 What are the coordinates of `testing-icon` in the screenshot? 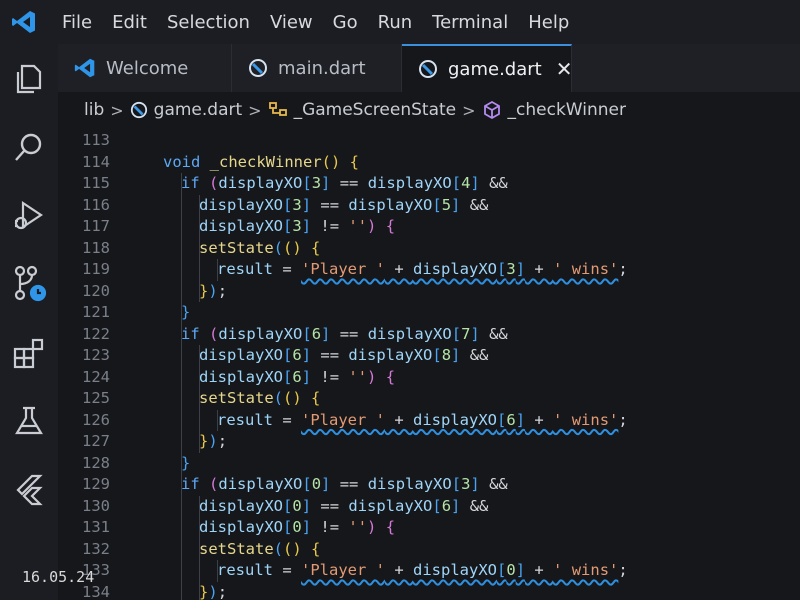 It's located at (29, 421).